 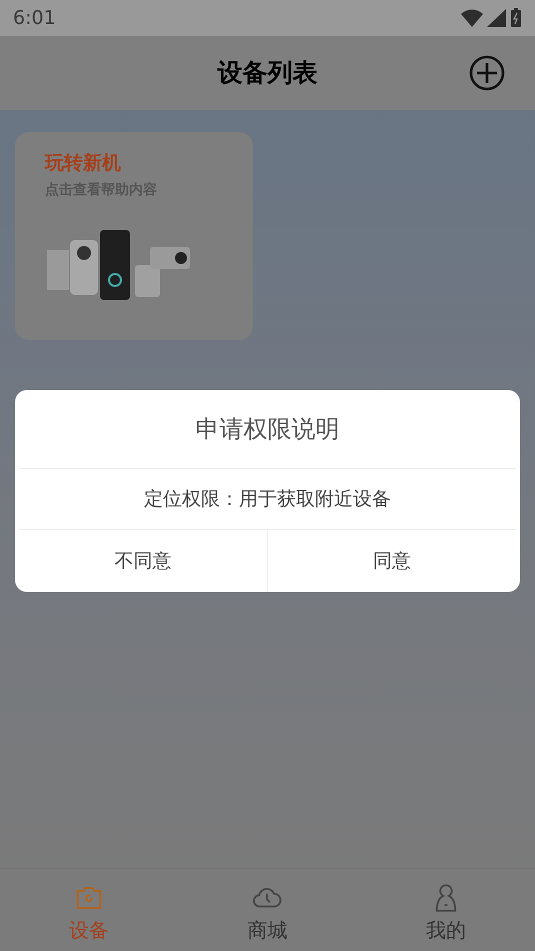 What do you see at coordinates (34, 18) in the screenshot?
I see `status-time: 6:01` at bounding box center [34, 18].